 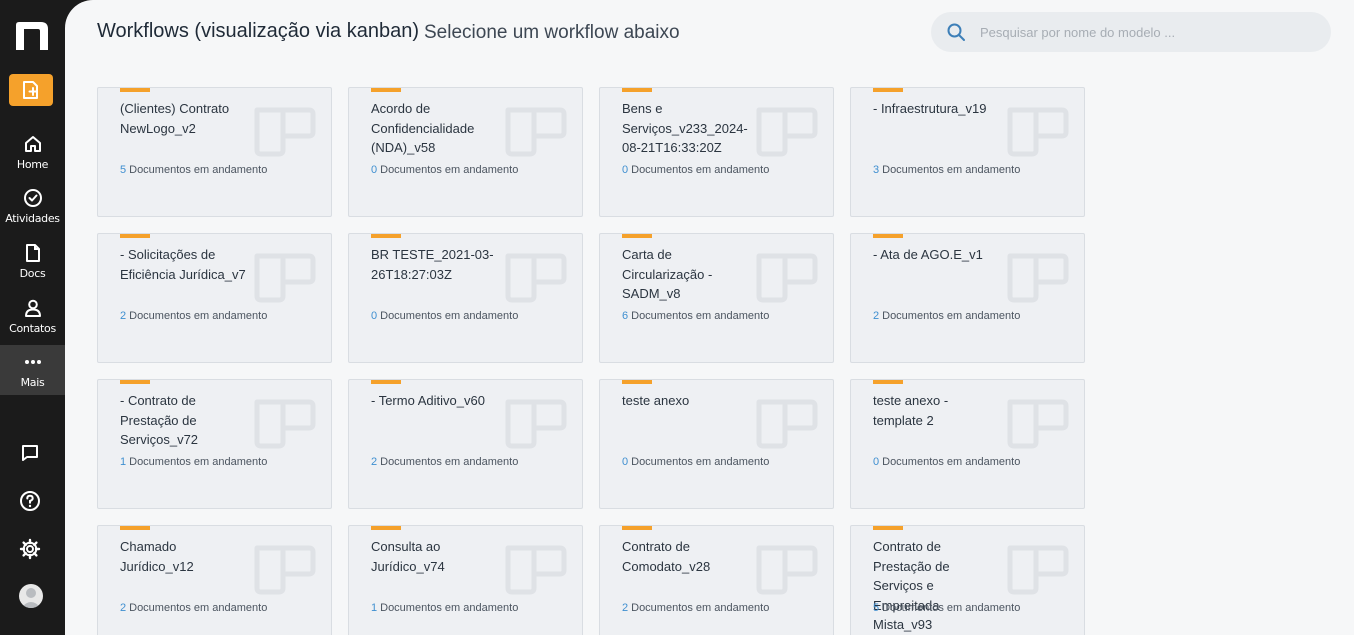 I want to click on workflow-title: Carta de Circularização - SADM_v8, so click(x=667, y=274).